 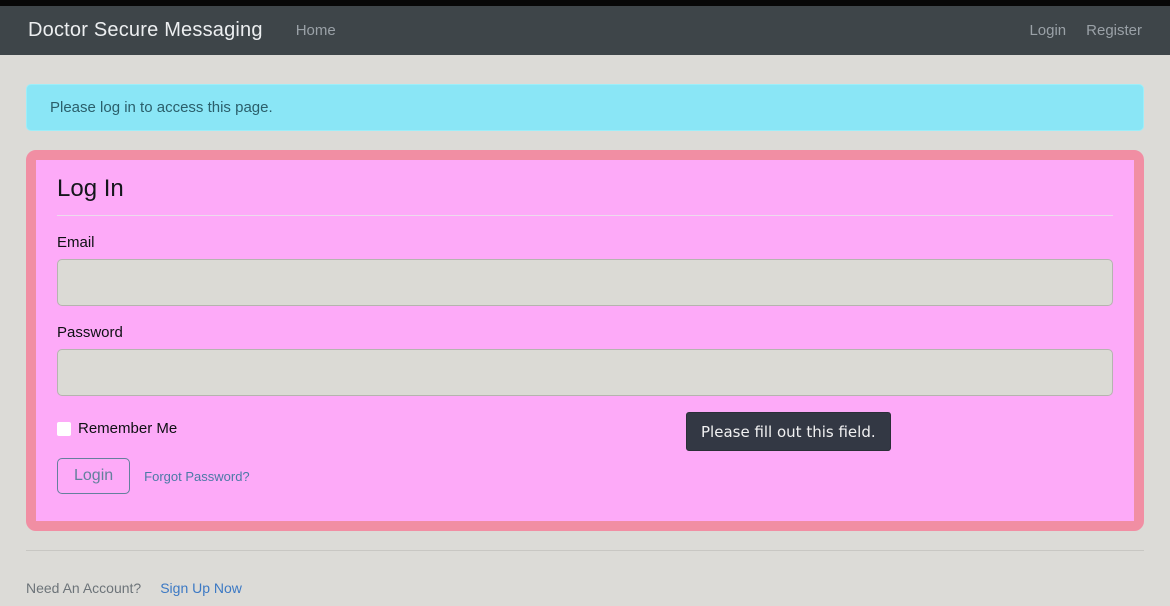 I want to click on email-group: Email, so click(x=585, y=270).